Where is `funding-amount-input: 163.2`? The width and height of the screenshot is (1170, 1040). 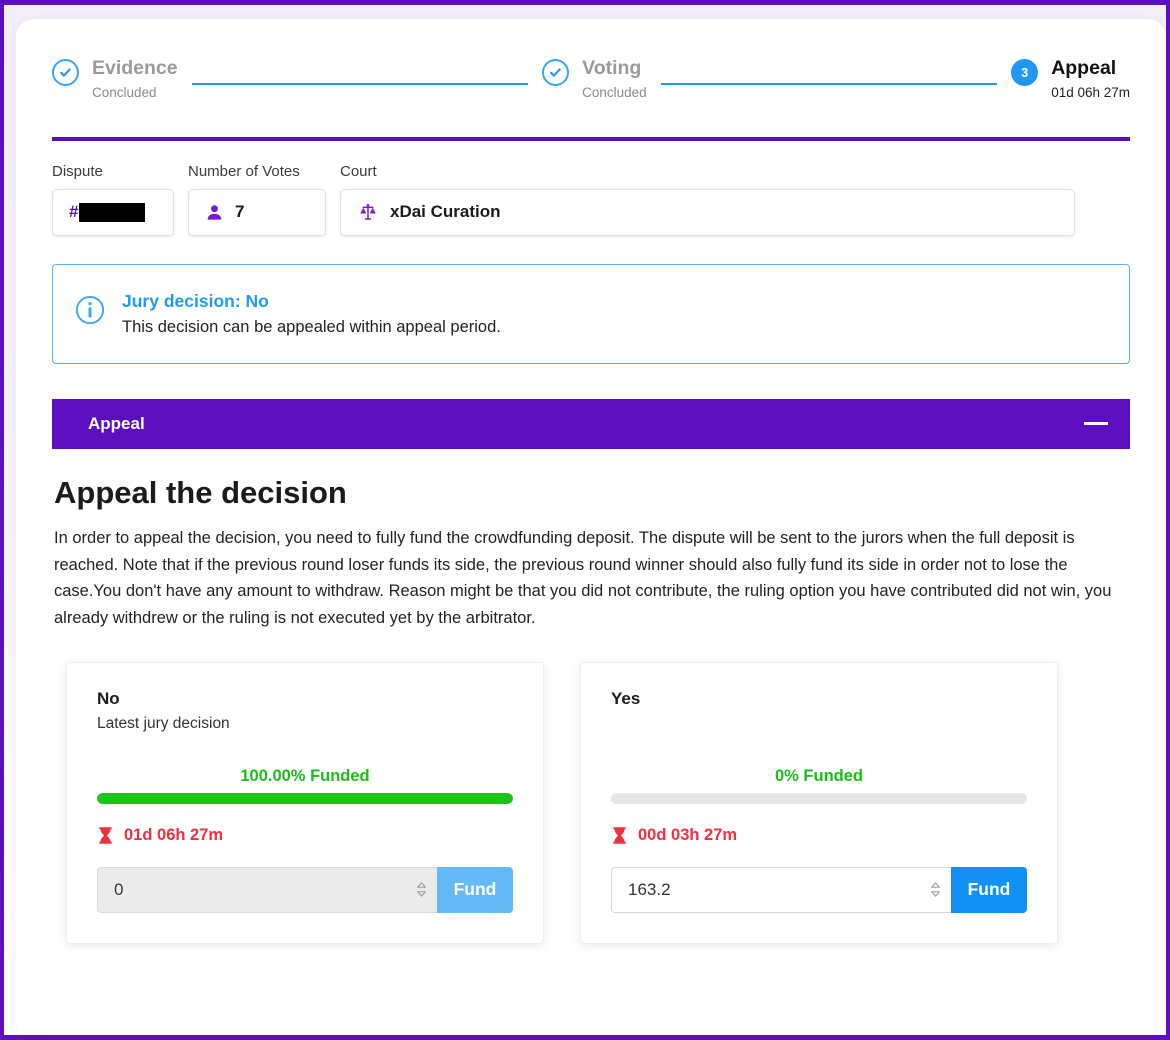 funding-amount-input: 163.2 is located at coordinates (781, 889).